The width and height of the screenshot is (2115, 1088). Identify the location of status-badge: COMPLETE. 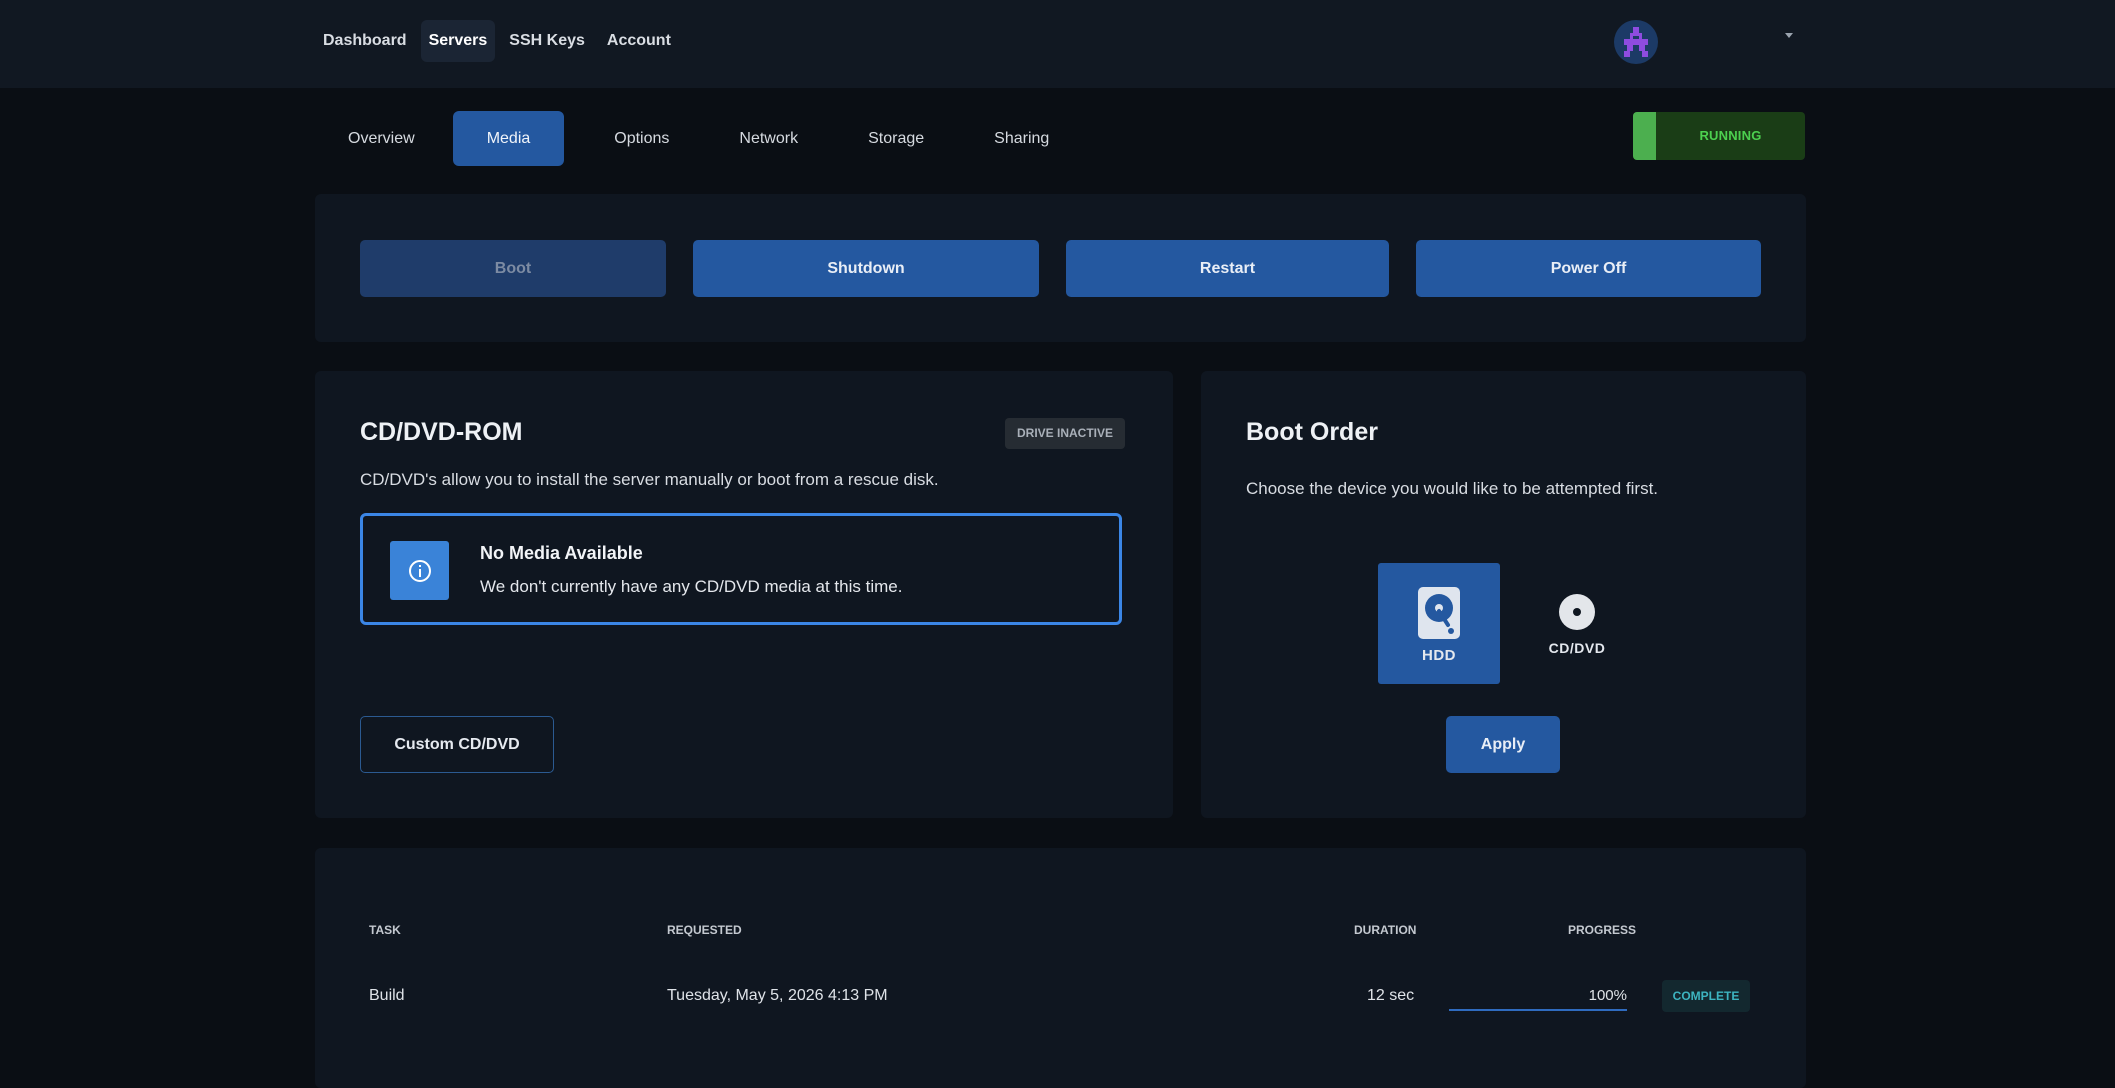
(1706, 996).